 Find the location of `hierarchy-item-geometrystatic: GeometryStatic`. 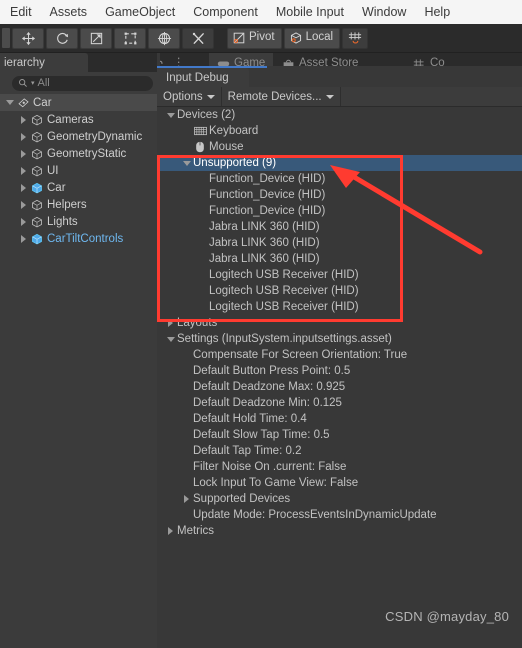

hierarchy-item-geometrystatic: GeometryStatic is located at coordinates (78, 153).